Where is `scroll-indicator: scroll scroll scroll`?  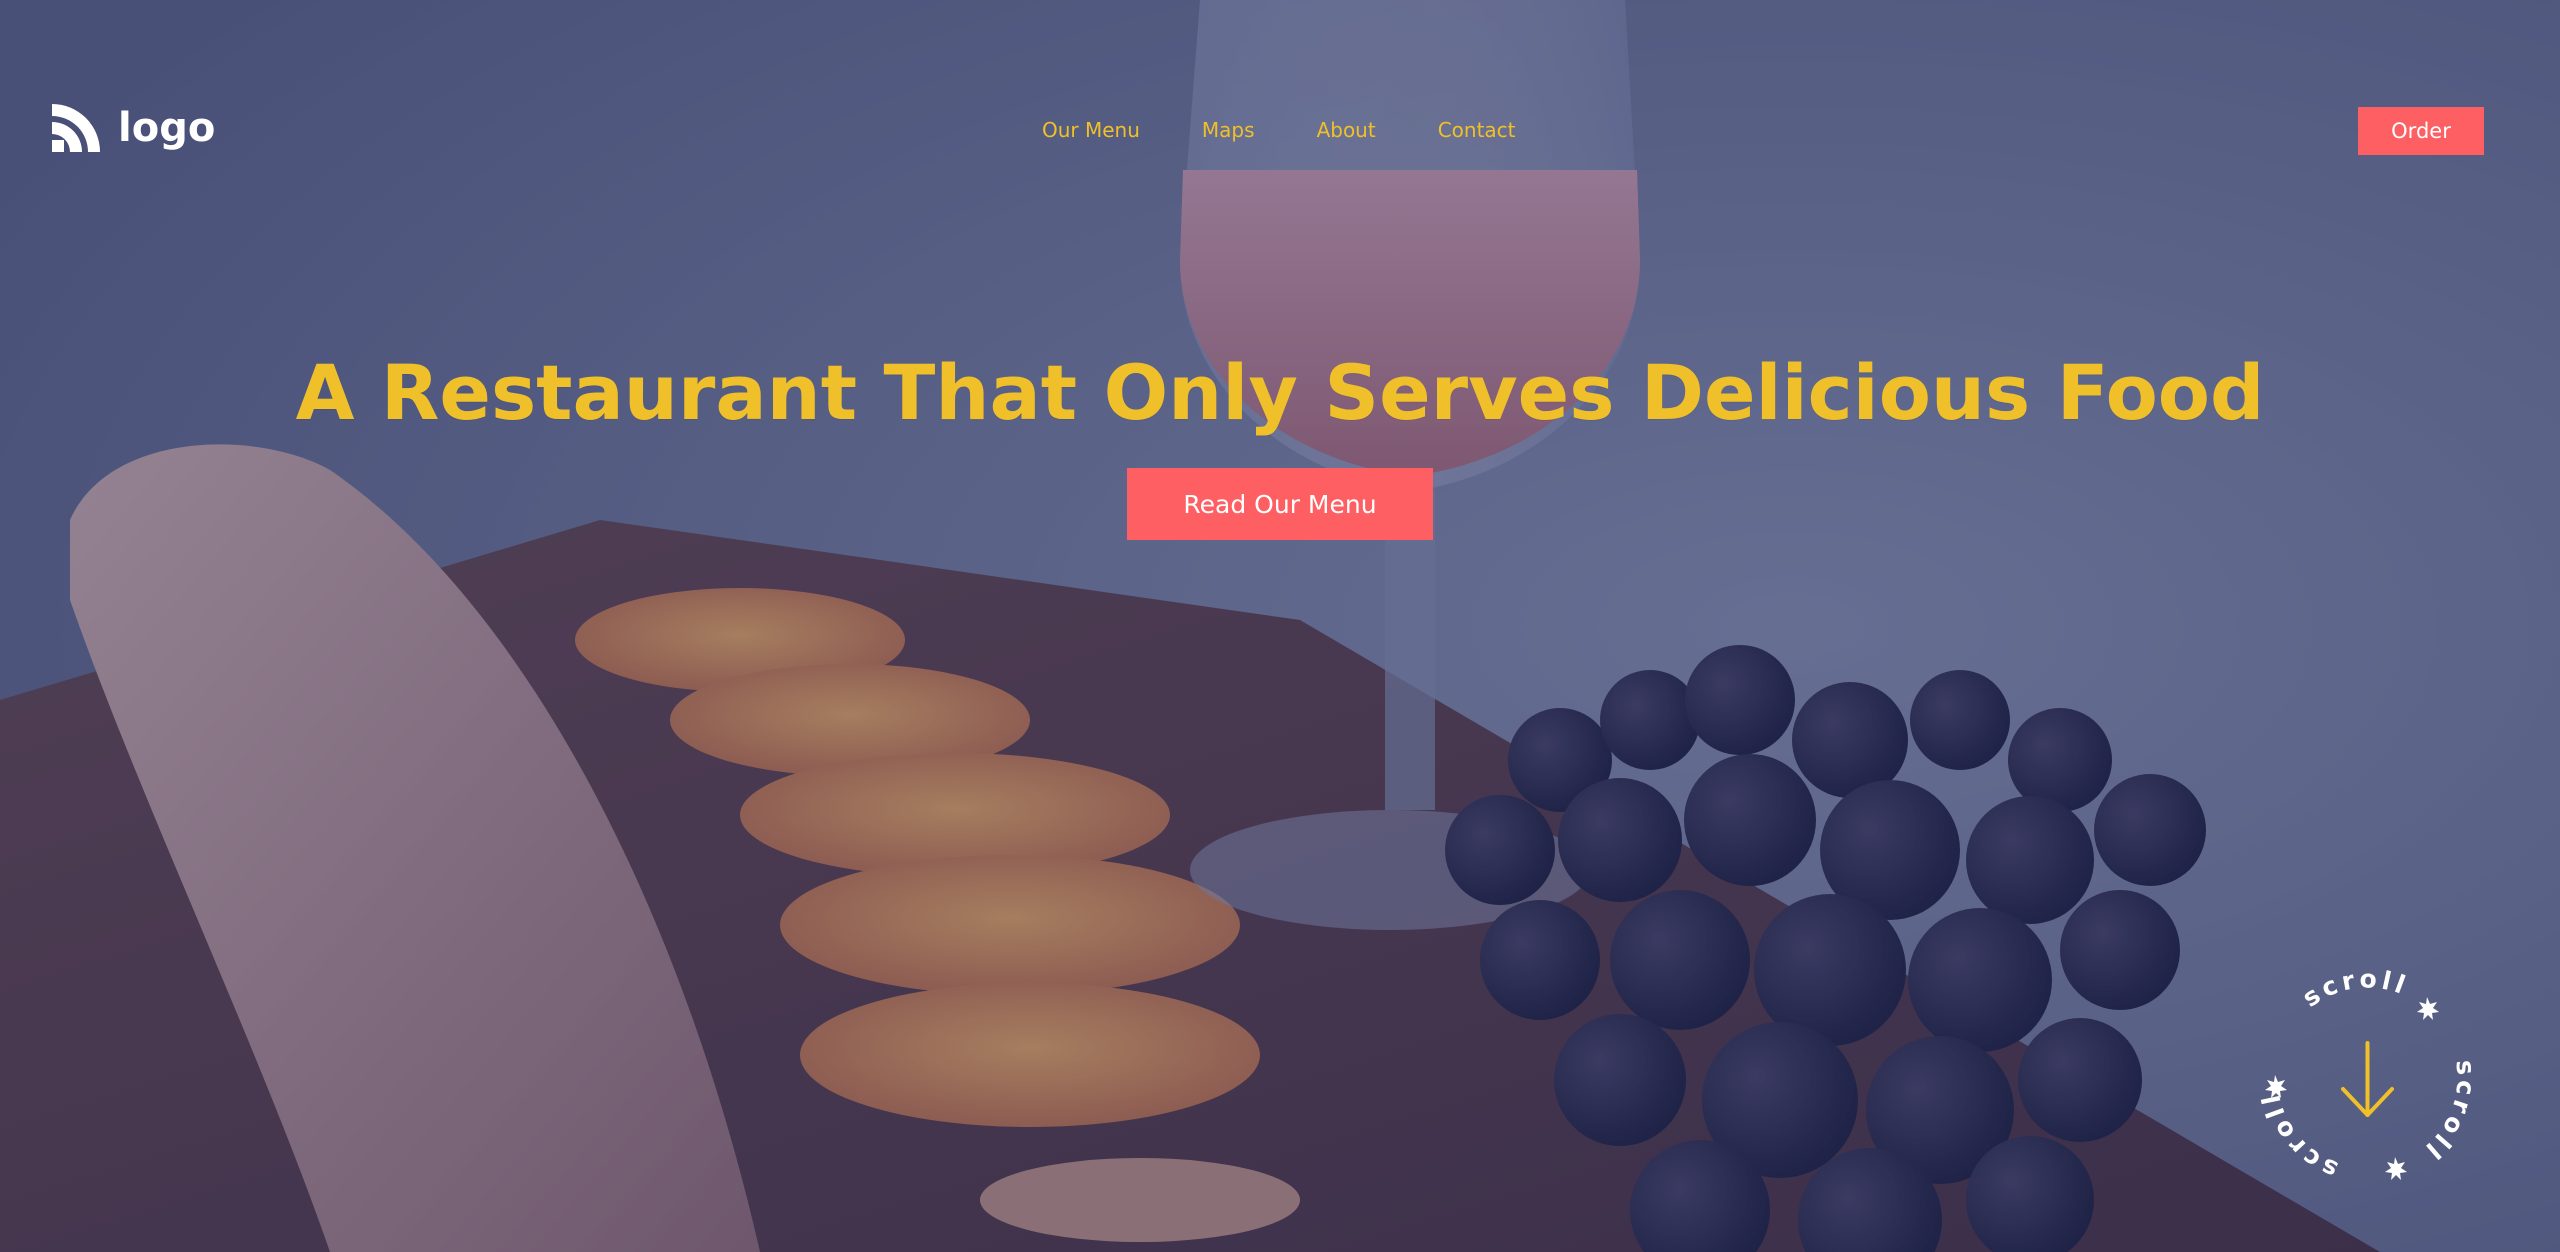 scroll-indicator: scroll scroll scroll is located at coordinates (2367, 1077).